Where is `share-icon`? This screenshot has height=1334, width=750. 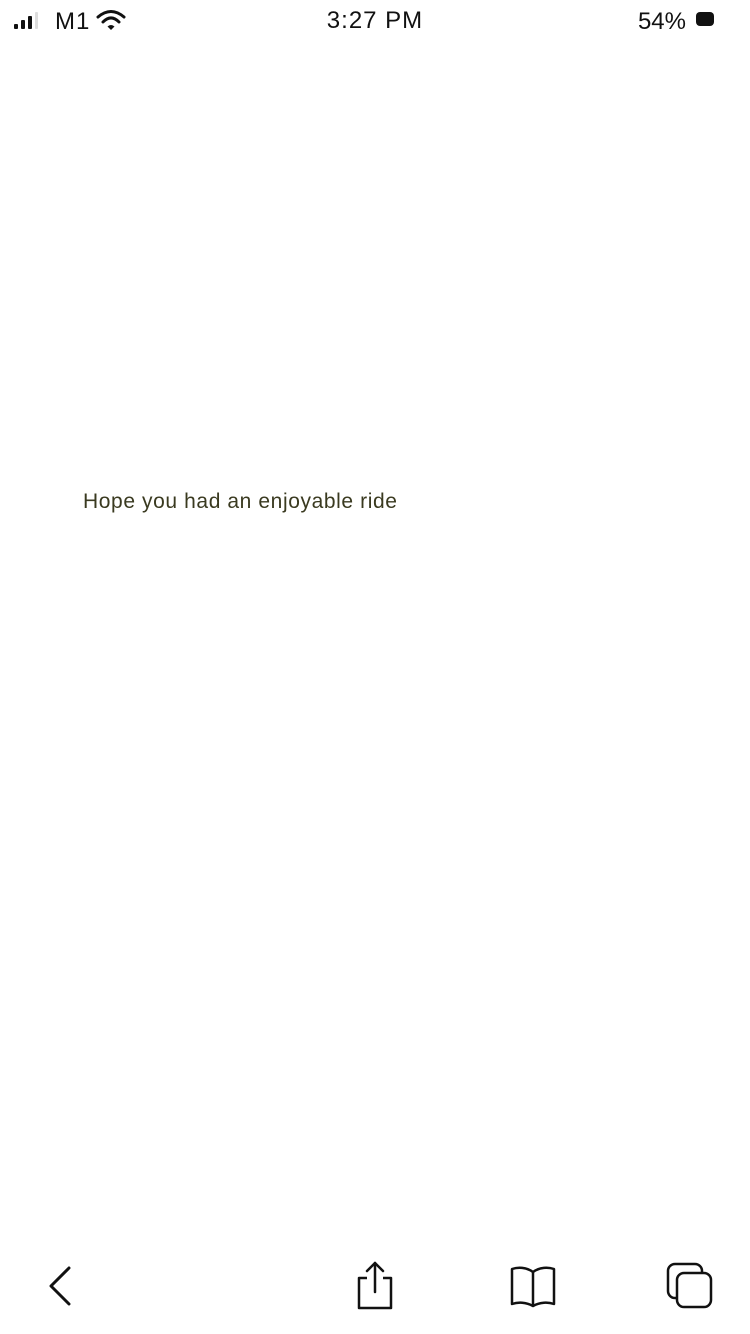 share-icon is located at coordinates (375, 1285).